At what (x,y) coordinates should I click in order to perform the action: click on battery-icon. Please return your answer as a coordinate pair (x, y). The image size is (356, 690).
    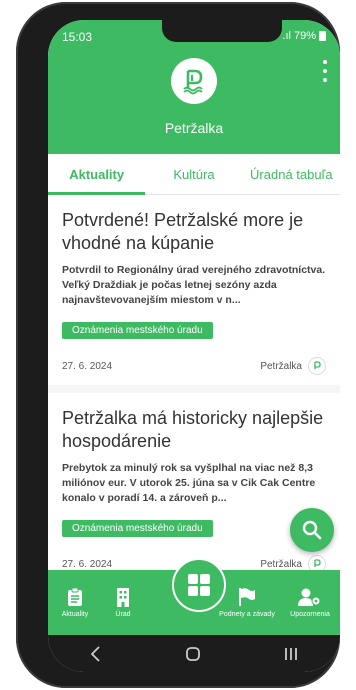
    Looking at the image, I should click on (322, 36).